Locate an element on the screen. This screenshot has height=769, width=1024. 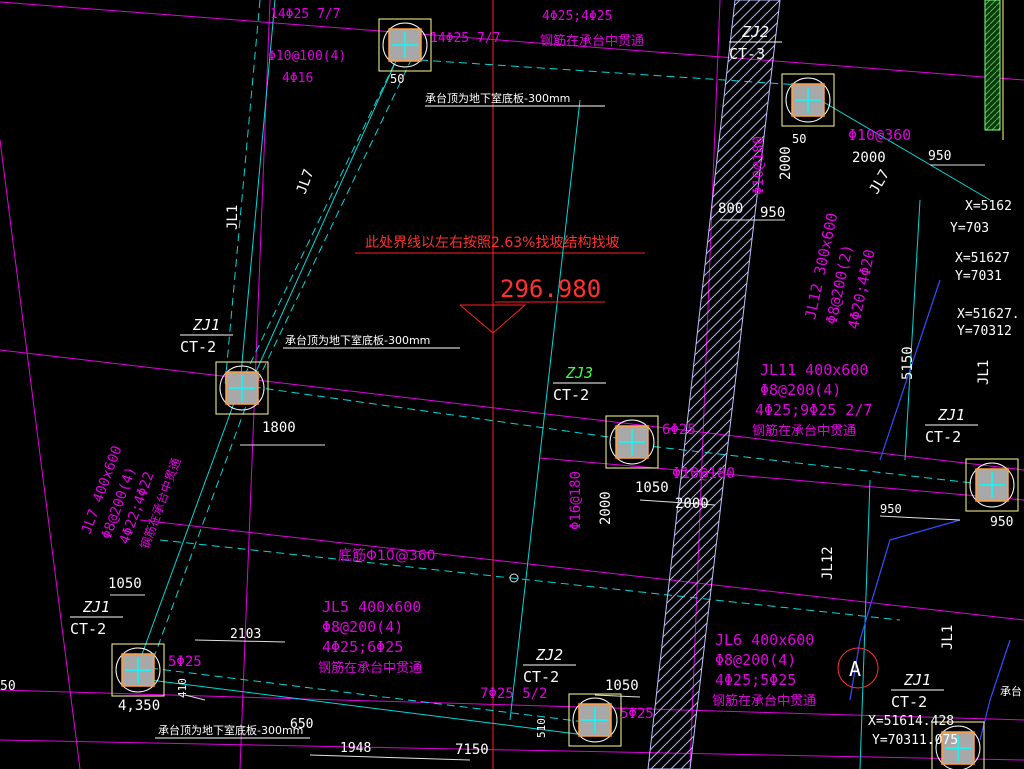
note-d-510: 510 is located at coordinates (541, 728).